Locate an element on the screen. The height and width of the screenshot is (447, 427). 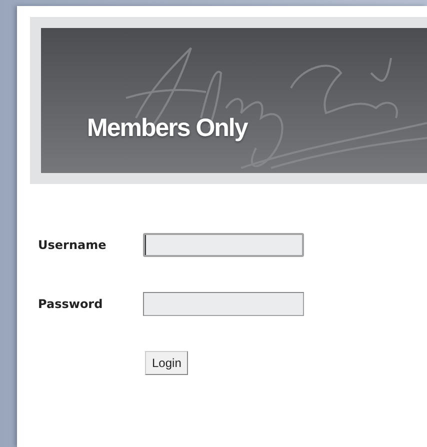
banner-title: Members Only is located at coordinates (167, 128).